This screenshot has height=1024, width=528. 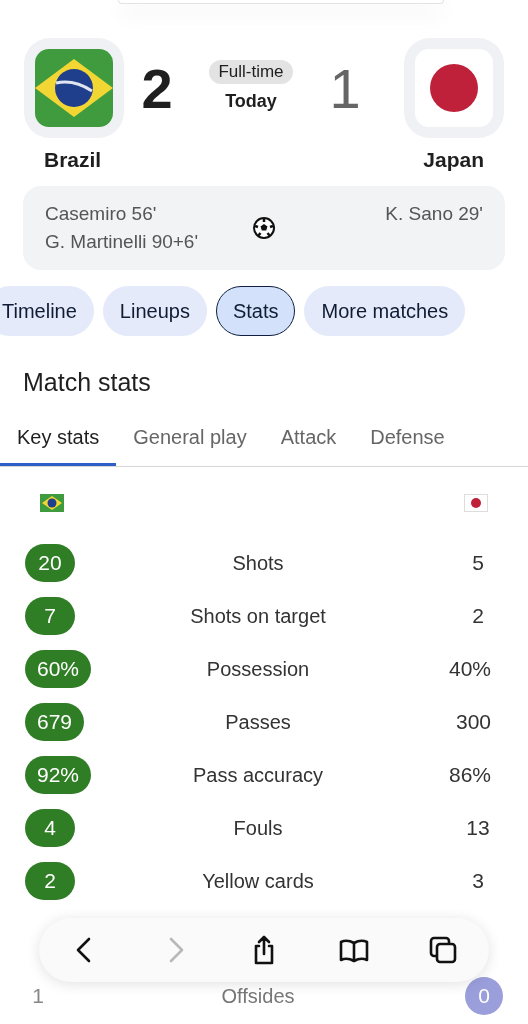 What do you see at coordinates (72, 160) in the screenshot?
I see `team-name: Brazil` at bounding box center [72, 160].